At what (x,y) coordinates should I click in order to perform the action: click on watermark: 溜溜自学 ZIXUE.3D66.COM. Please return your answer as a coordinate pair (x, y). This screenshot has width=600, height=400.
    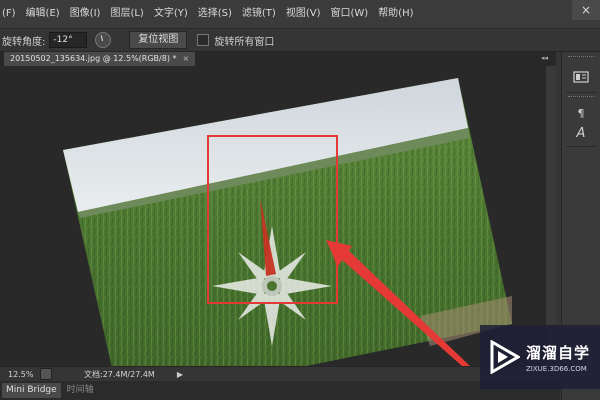
    Looking at the image, I should click on (540, 357).